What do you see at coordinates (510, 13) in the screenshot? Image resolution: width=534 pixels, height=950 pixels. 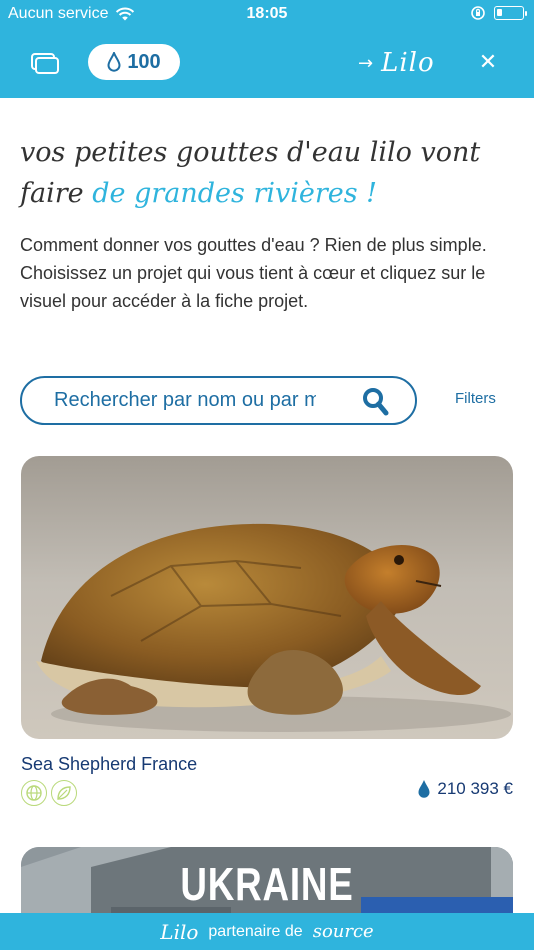 I see `battery-icon` at bounding box center [510, 13].